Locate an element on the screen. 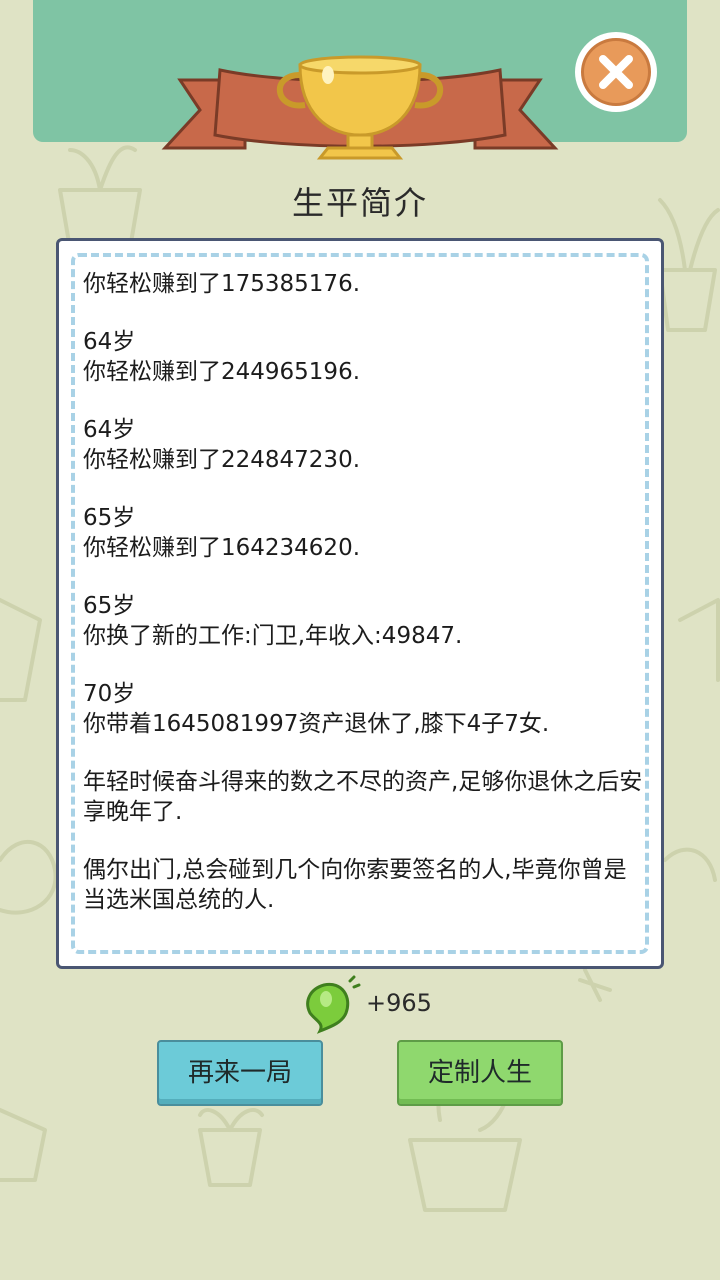 The width and height of the screenshot is (720, 1280). entry-text: 年轻时候奋斗得来的数之不尽的资产,足够你退休之后安享晚年了. is located at coordinates (363, 797).